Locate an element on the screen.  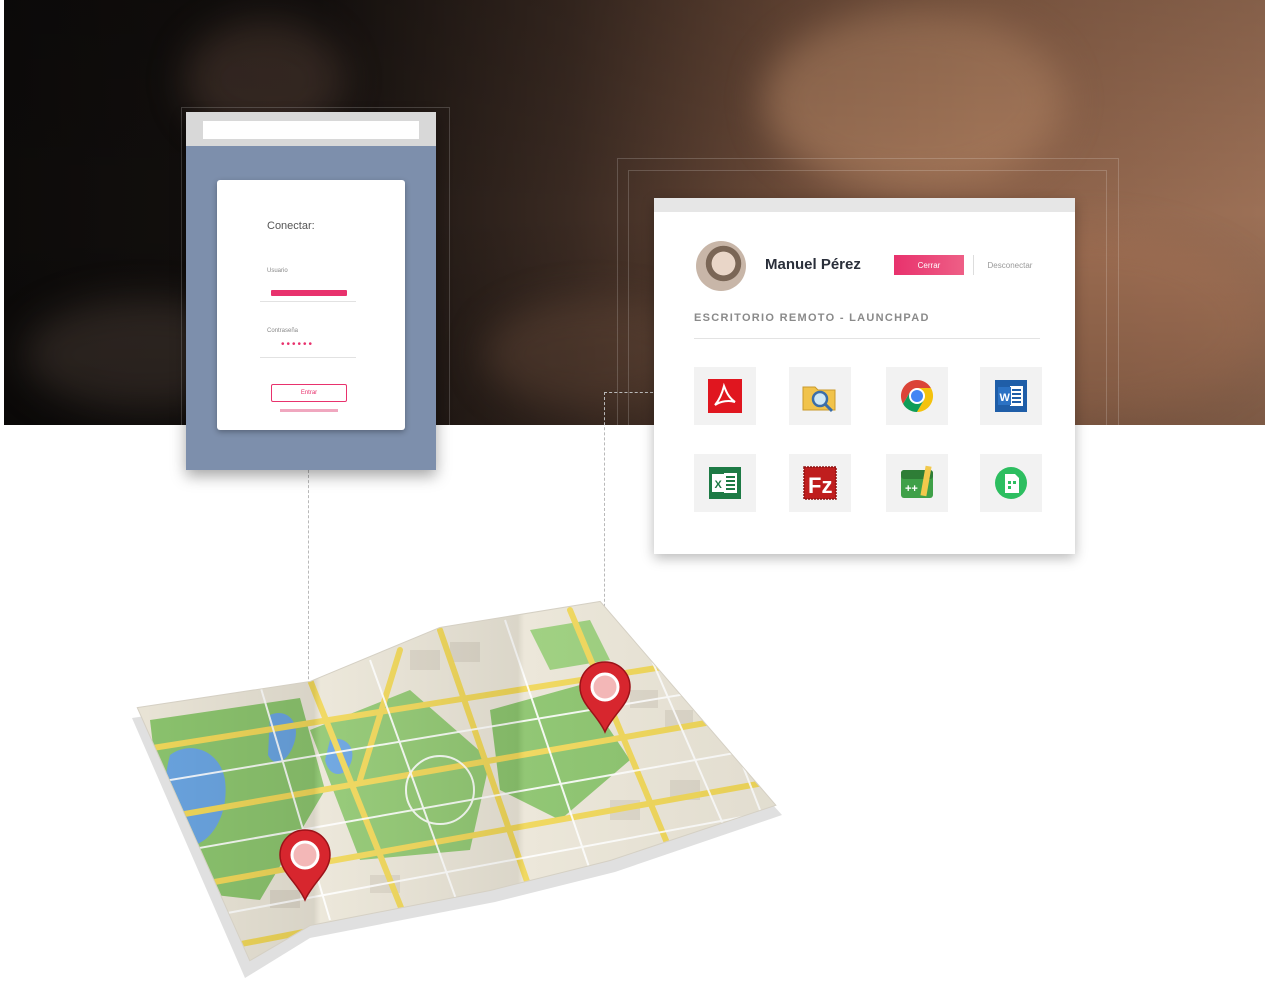
app-tile-folder-search is located at coordinates (820, 396).